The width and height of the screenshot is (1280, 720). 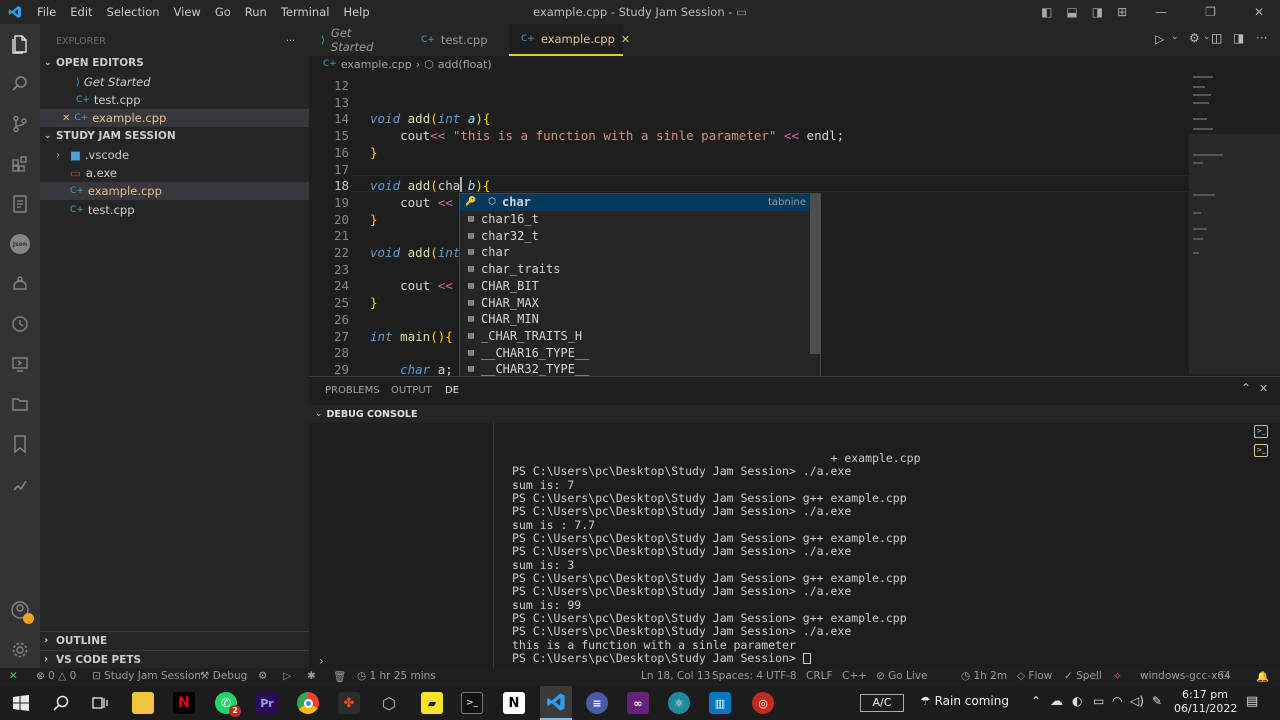 What do you see at coordinates (636, 252) in the screenshot?
I see `suggest-item: ▤ char` at bounding box center [636, 252].